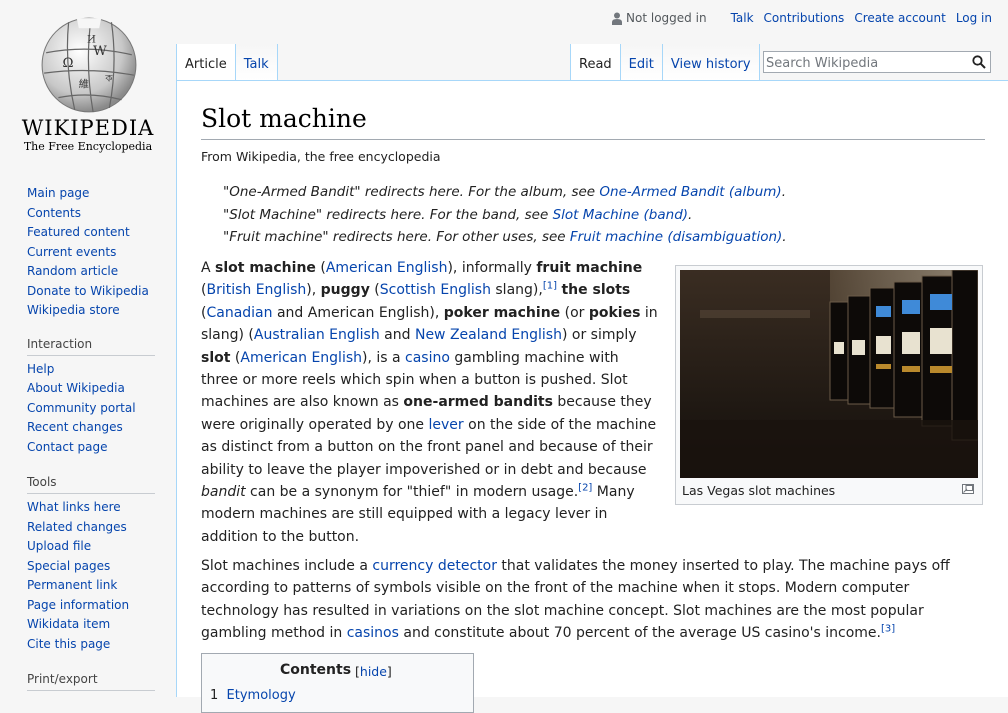 This screenshot has height=713, width=1008. What do you see at coordinates (617, 18) in the screenshot?
I see `user-icon` at bounding box center [617, 18].